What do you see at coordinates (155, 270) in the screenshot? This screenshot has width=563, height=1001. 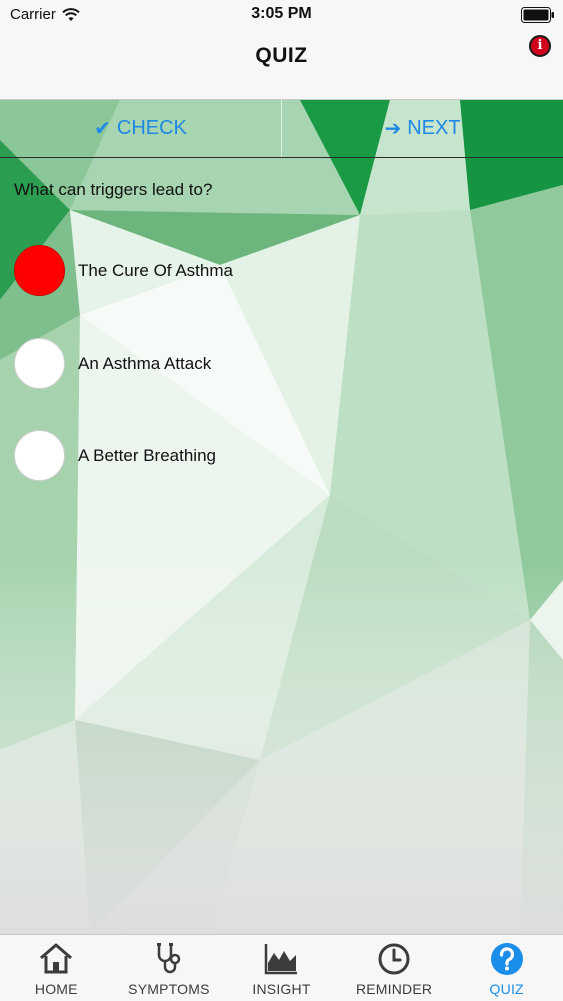 I see `answer-label: The Cure Of Asthma` at bounding box center [155, 270].